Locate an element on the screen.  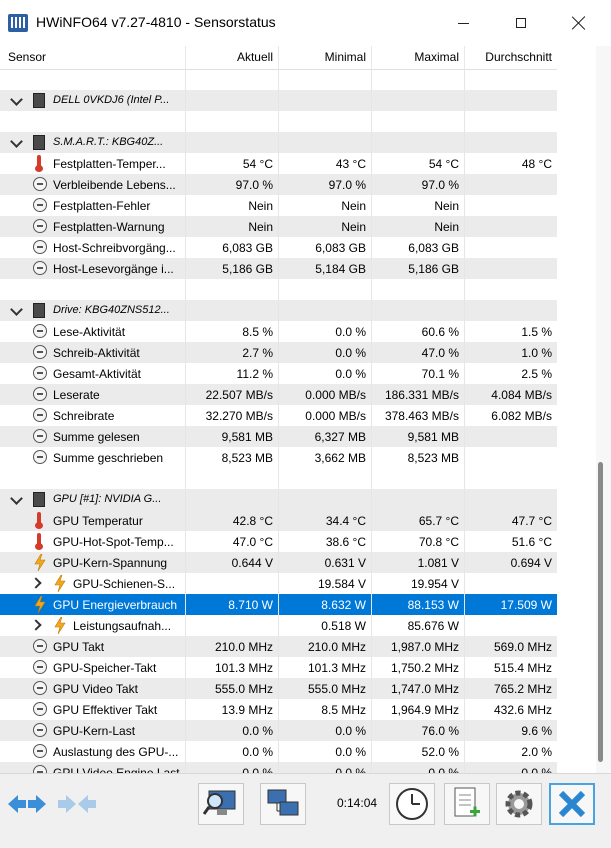
value-maximum: 70.1 % is located at coordinates (440, 374).